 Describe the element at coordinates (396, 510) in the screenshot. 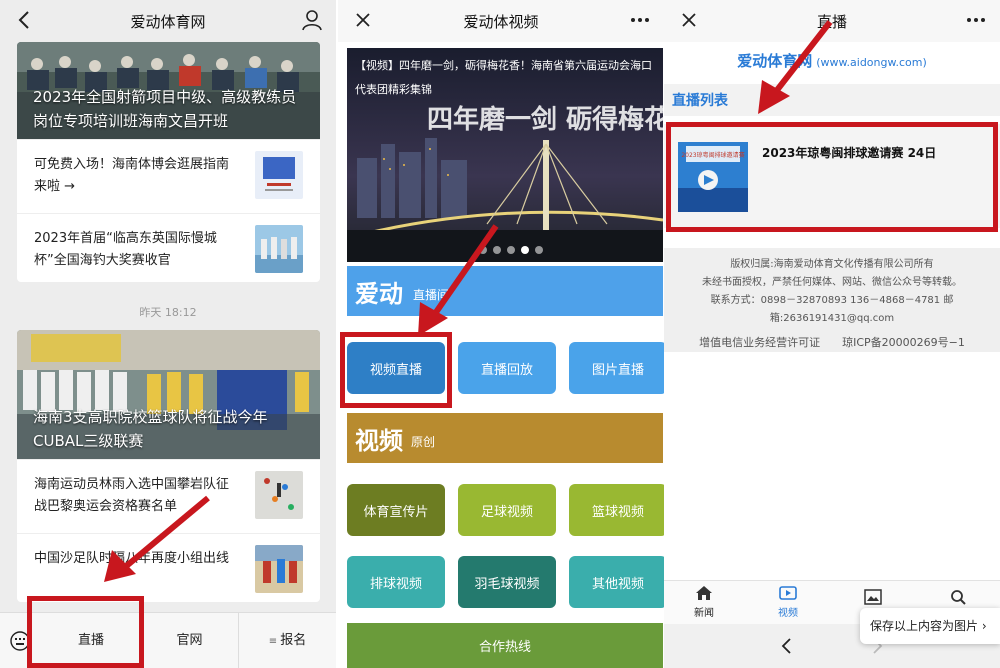

I see `promo-video-button: 体育宣传片` at that location.